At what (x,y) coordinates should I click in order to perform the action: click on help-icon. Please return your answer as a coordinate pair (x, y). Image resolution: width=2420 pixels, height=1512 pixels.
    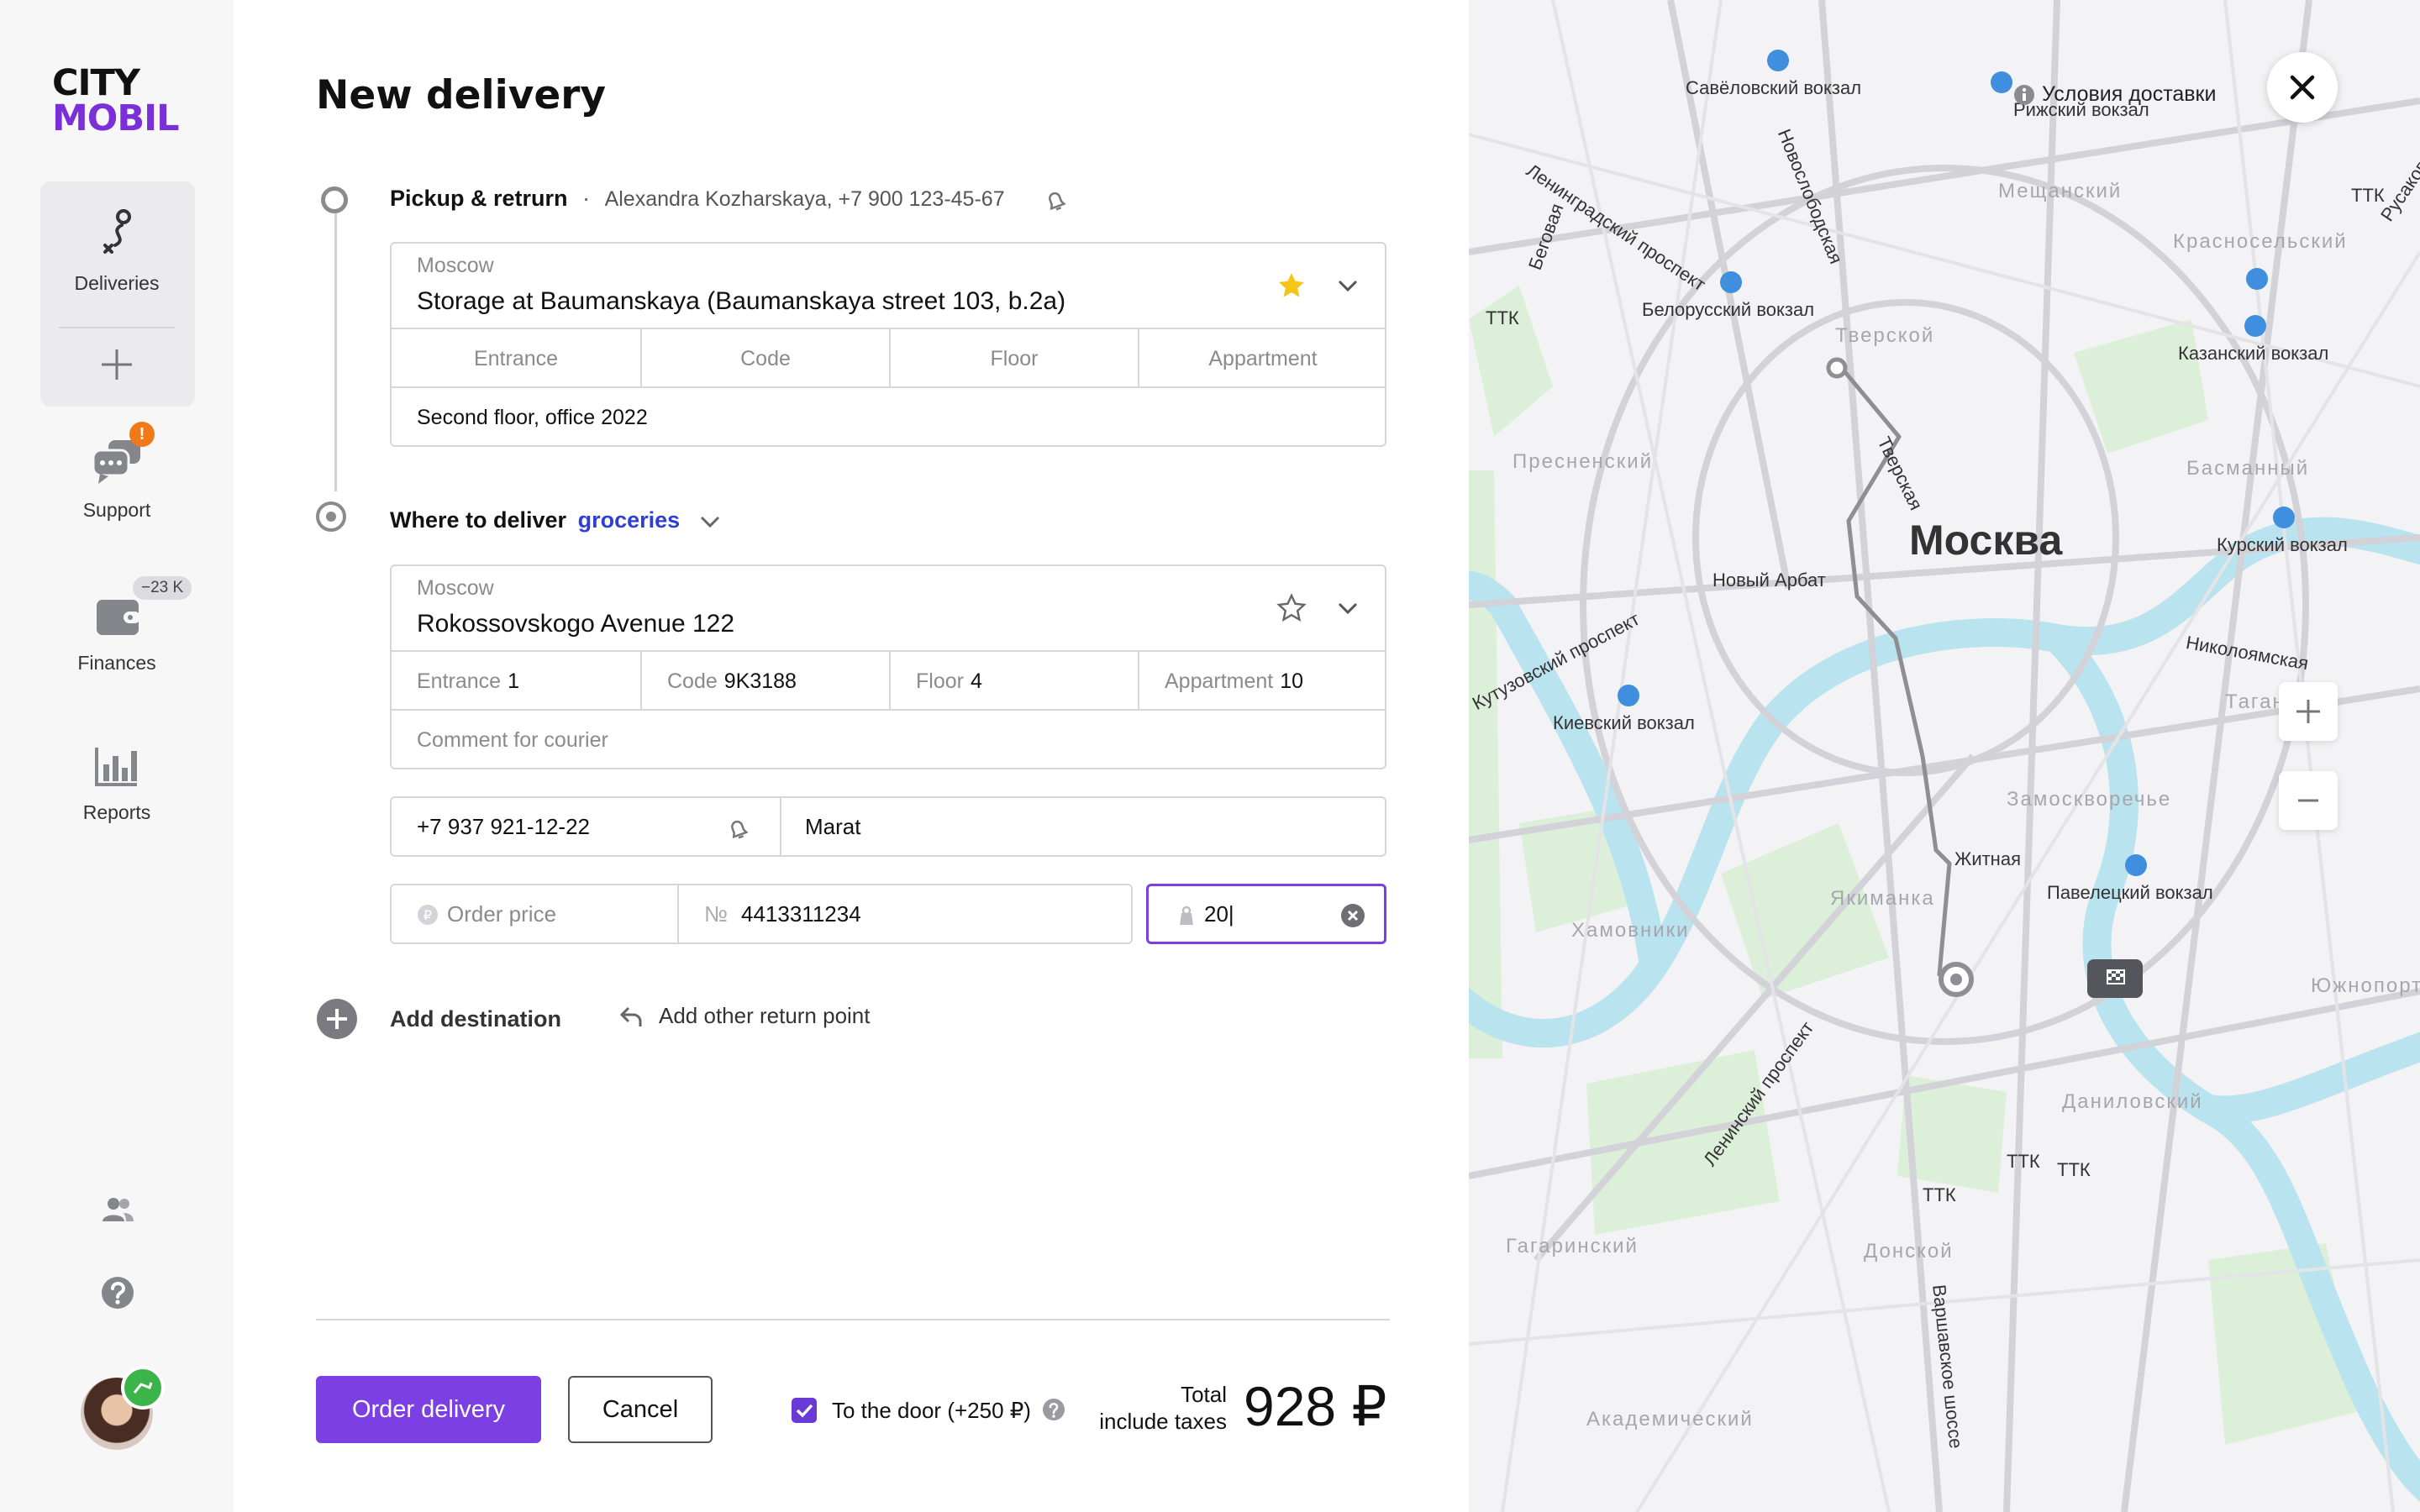
    Looking at the image, I should click on (117, 1292).